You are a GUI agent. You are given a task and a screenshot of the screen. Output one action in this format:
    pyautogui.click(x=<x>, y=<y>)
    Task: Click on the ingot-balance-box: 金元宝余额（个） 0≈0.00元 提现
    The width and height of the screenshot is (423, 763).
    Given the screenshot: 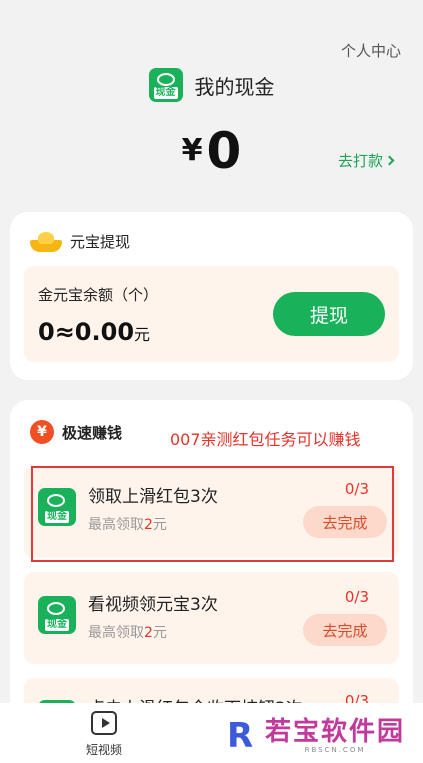 What is the action you would take?
    pyautogui.click(x=211, y=314)
    